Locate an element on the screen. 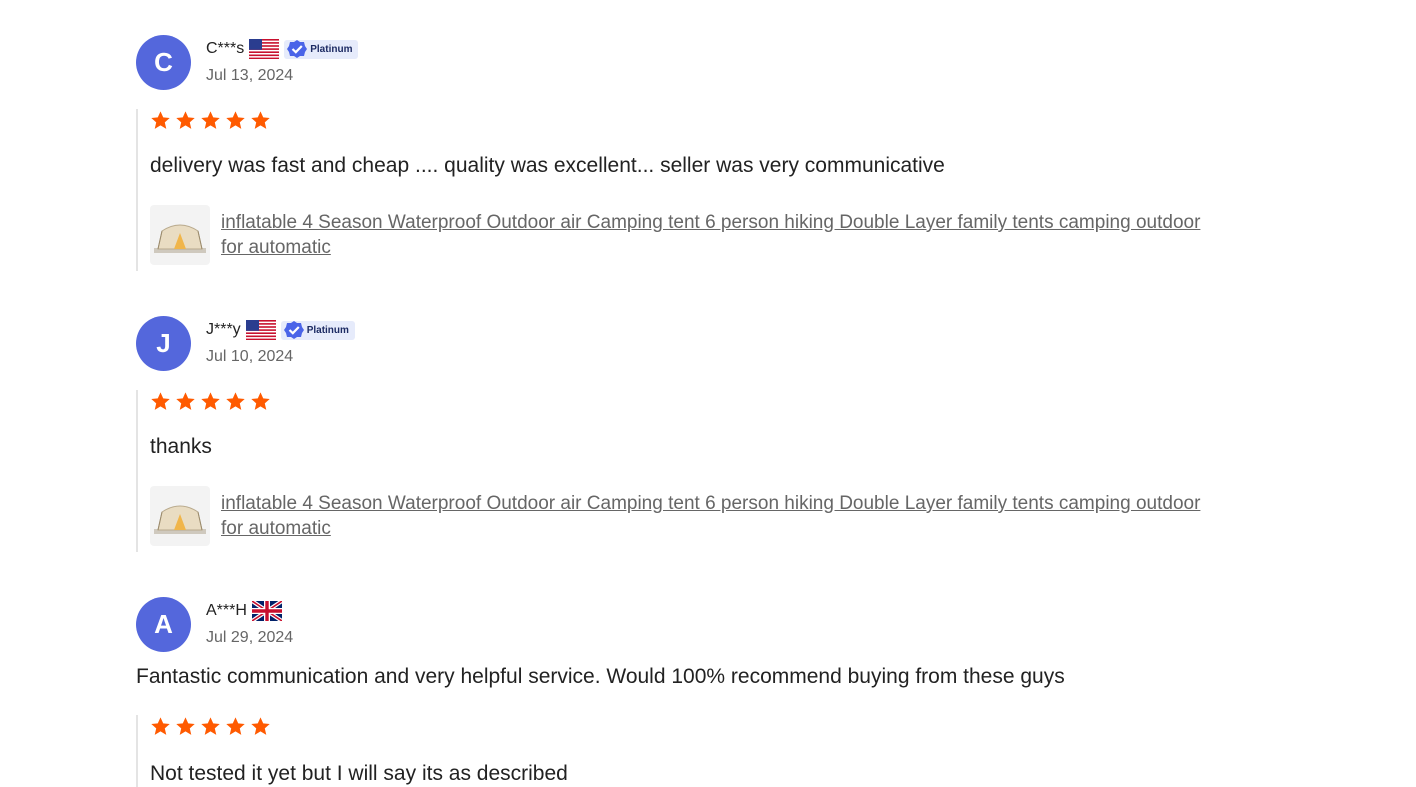 Image resolution: width=1416 pixels, height=787 pixels. reviewer-name: A***H is located at coordinates (226, 610).